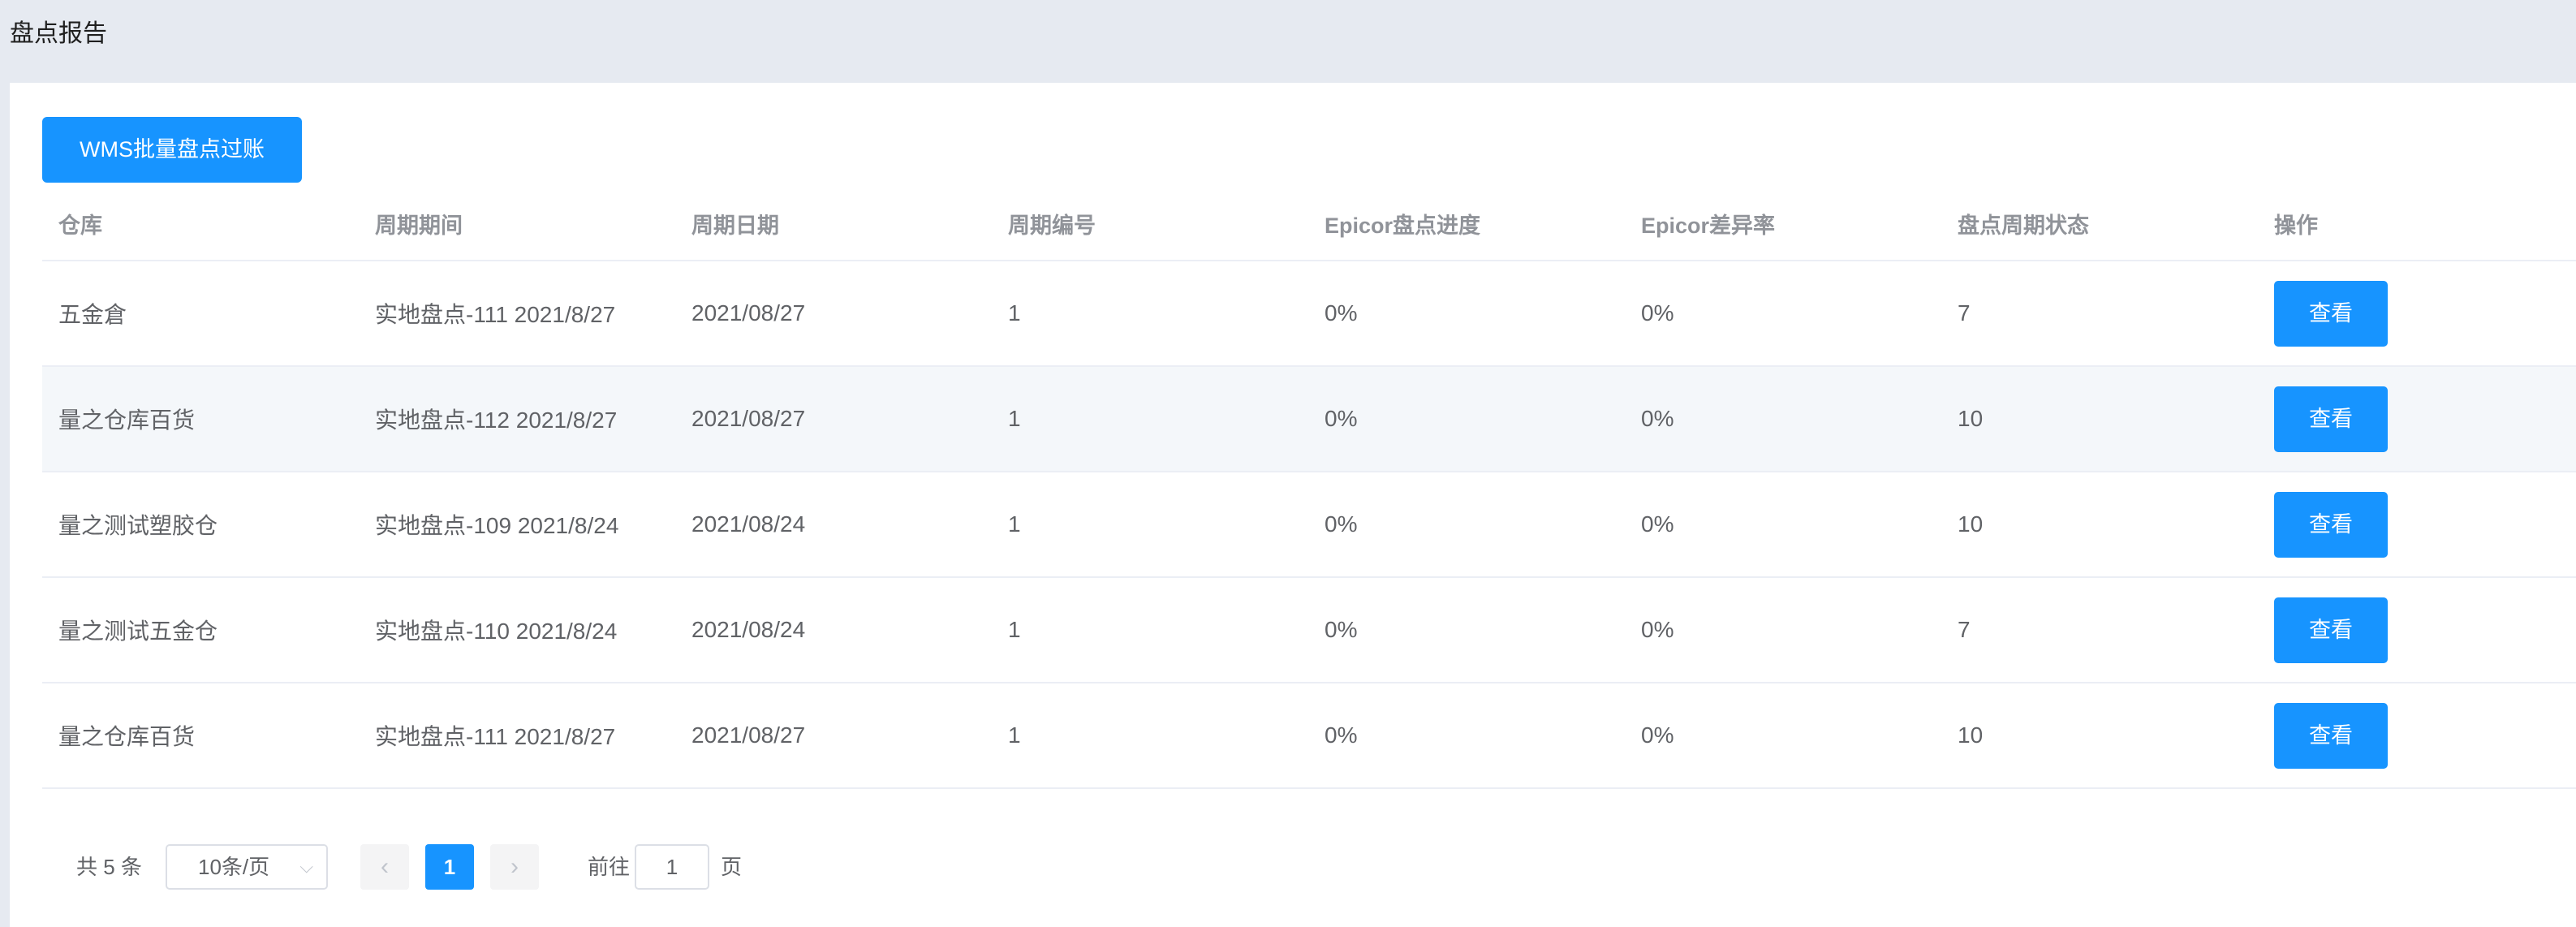 The height and width of the screenshot is (927, 2576). I want to click on pagination: 共 5 条 10条/页 ⌵ ‹ 1 › 前往 页, so click(497, 868).